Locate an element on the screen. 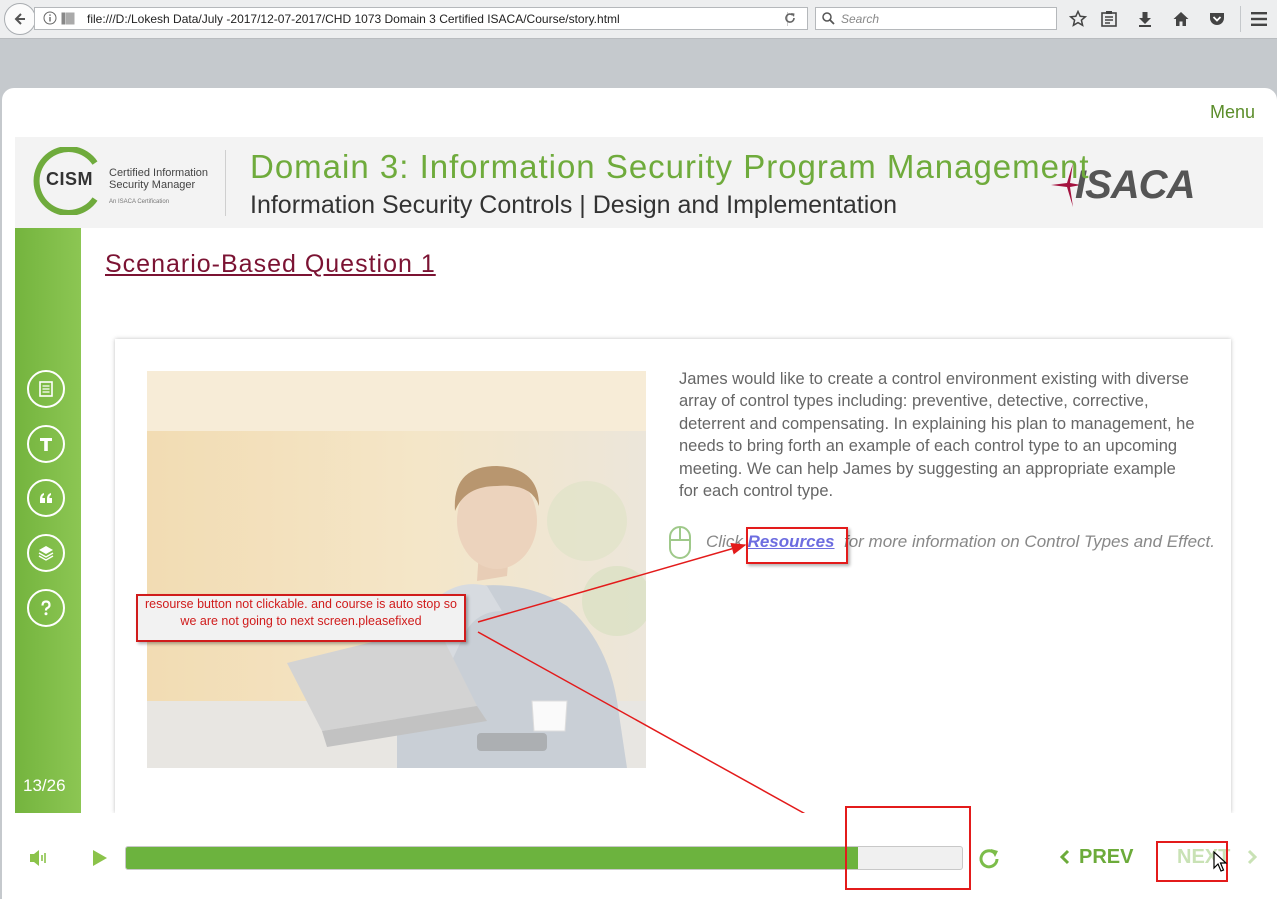 This screenshot has height=899, width=1277. annotation-box-progress is located at coordinates (908, 848).